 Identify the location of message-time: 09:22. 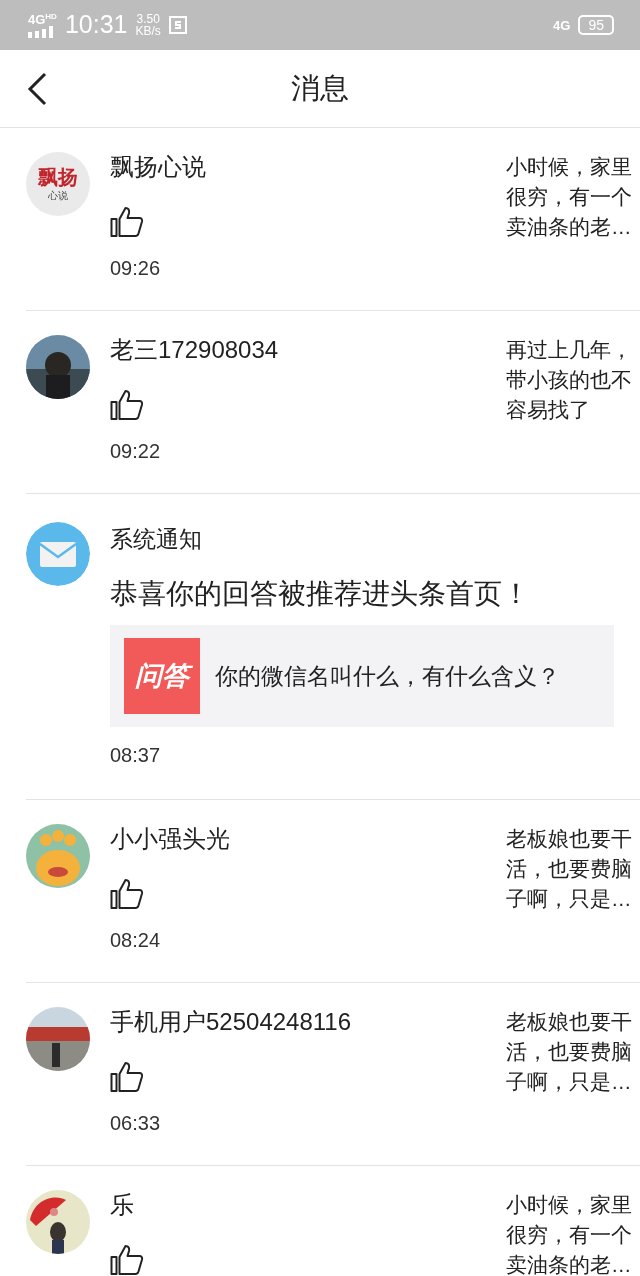
(136, 451).